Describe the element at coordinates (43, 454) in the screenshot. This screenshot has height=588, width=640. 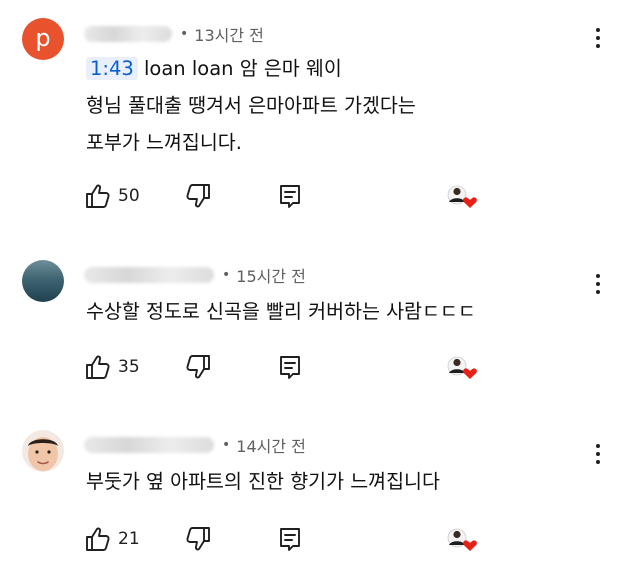
I see `avatar-photo` at that location.